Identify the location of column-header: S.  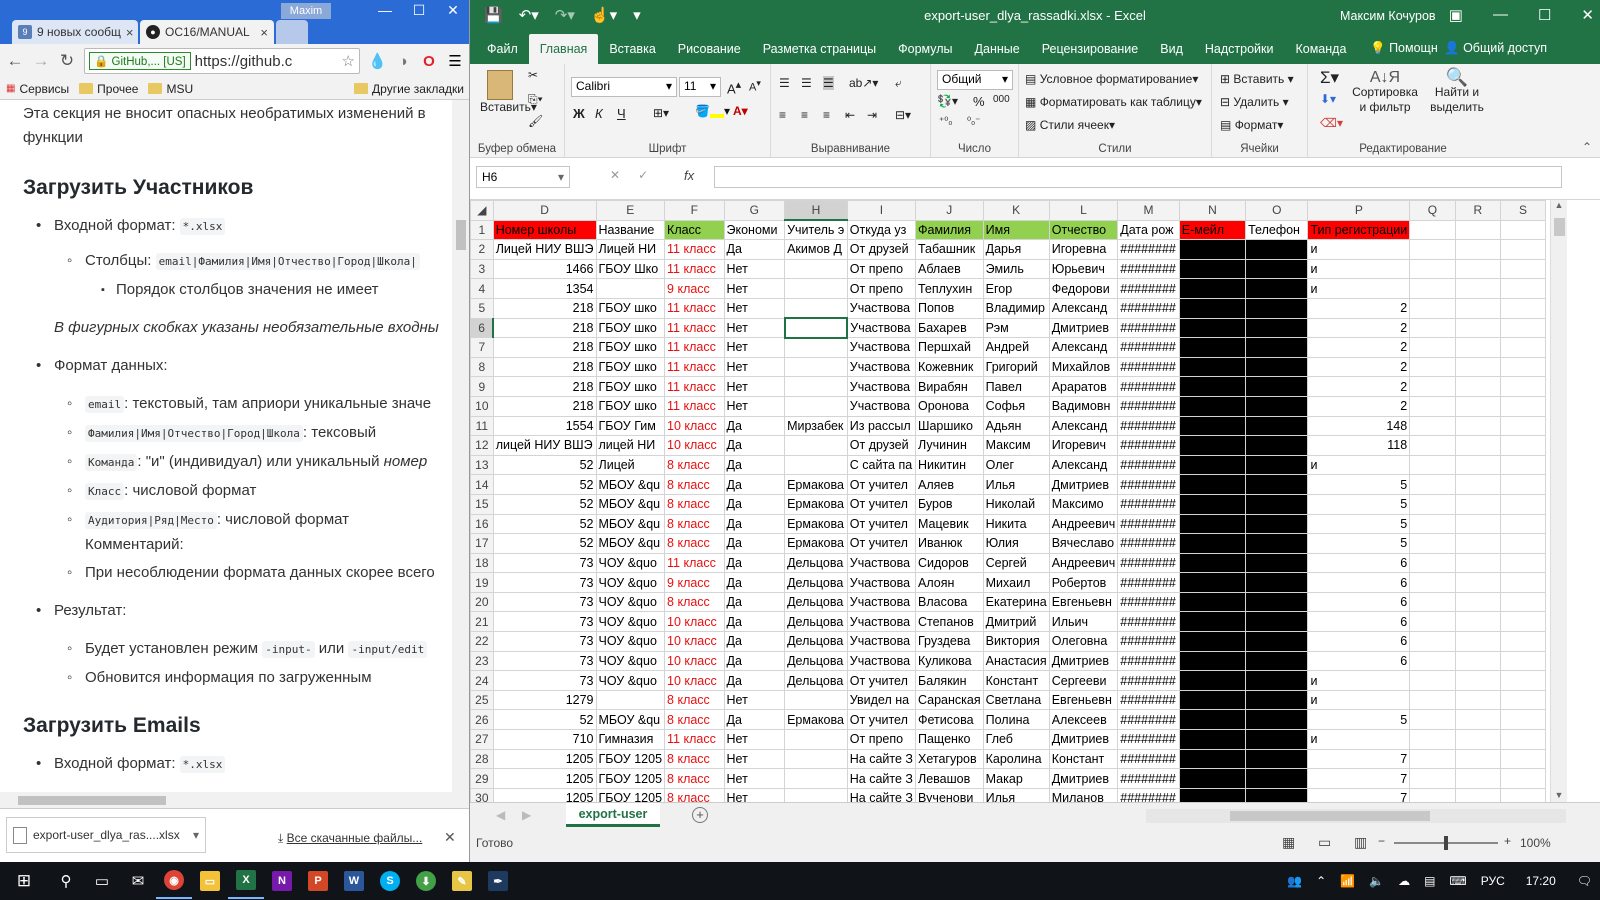
(1522, 210).